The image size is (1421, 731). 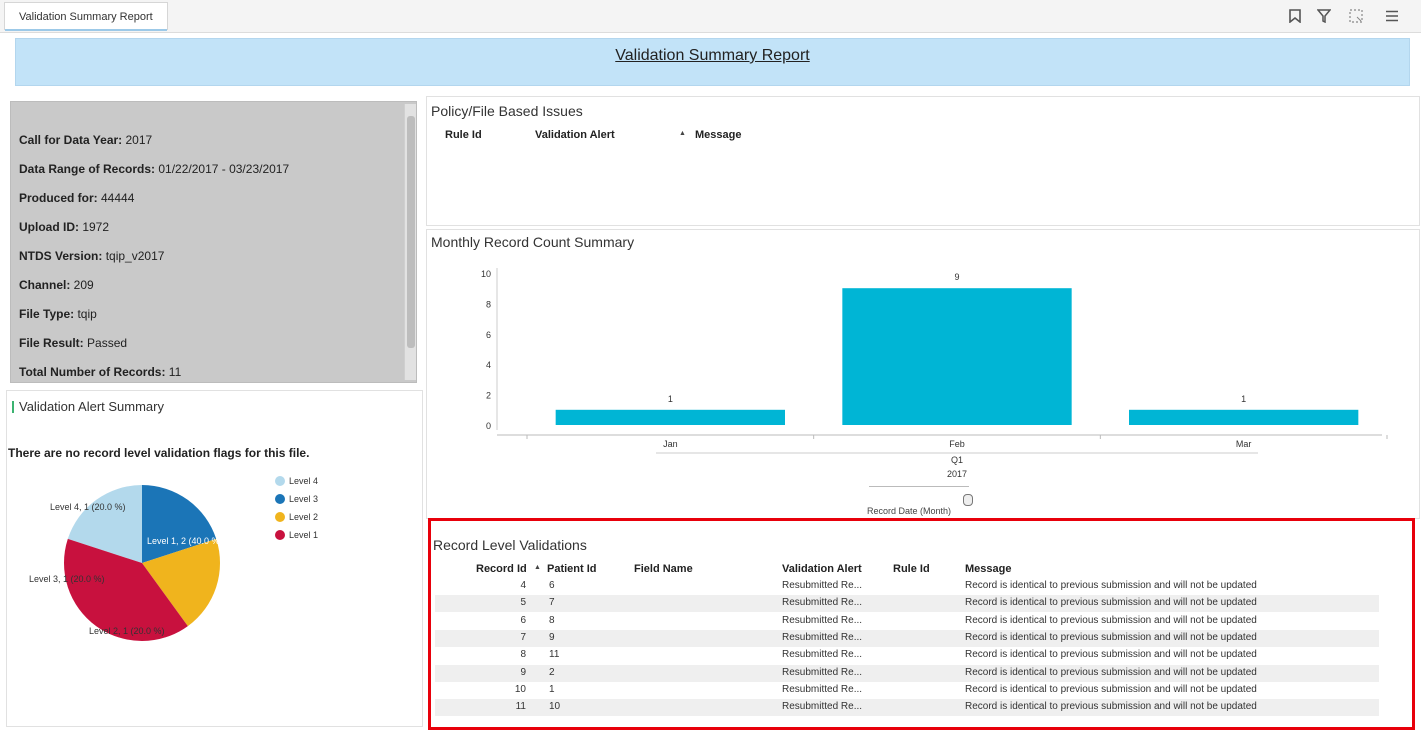 What do you see at coordinates (968, 500) in the screenshot?
I see `range-slider-handle` at bounding box center [968, 500].